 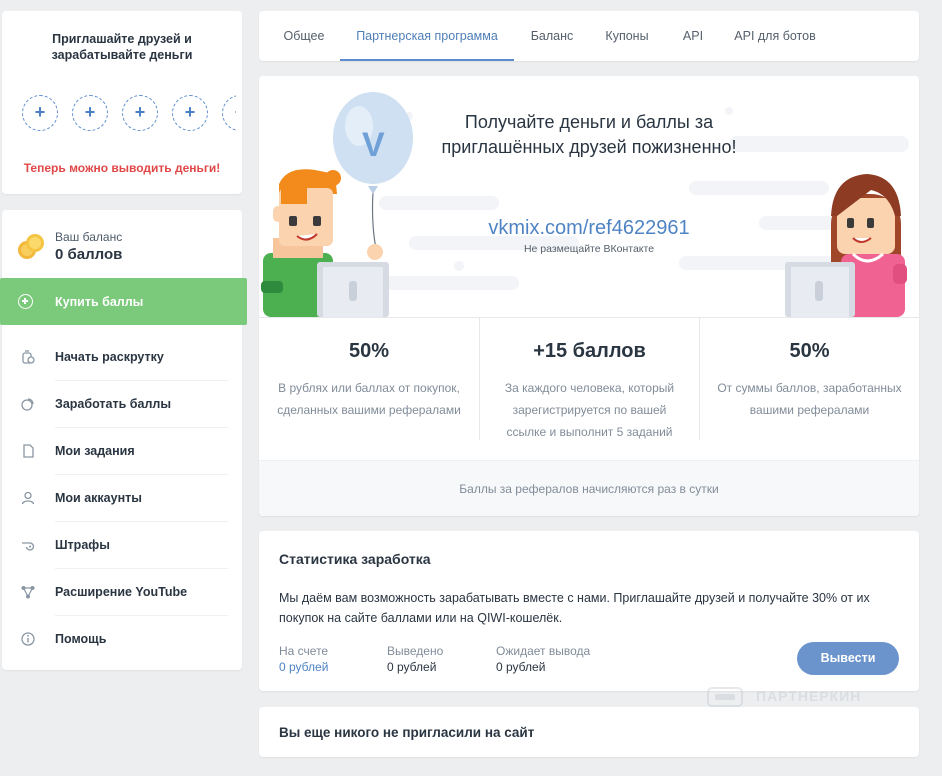 What do you see at coordinates (589, 147) in the screenshot?
I see `hero-headline-line2: приглашённых друзей пожизненно!` at bounding box center [589, 147].